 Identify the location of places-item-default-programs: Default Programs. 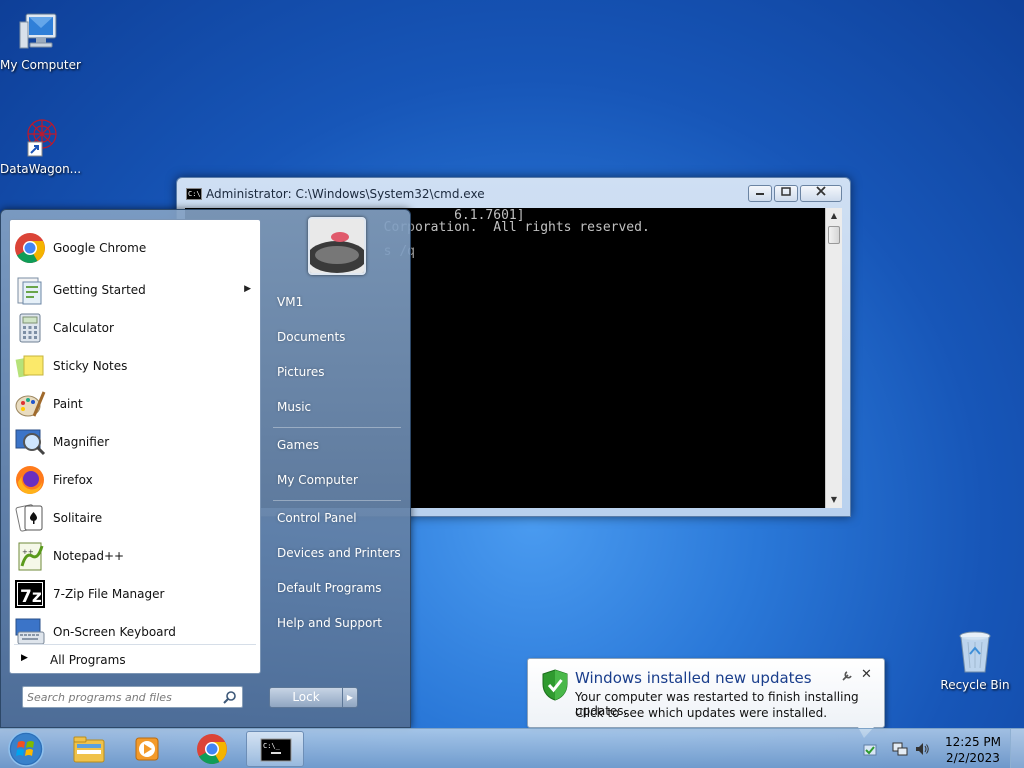
(336, 589).